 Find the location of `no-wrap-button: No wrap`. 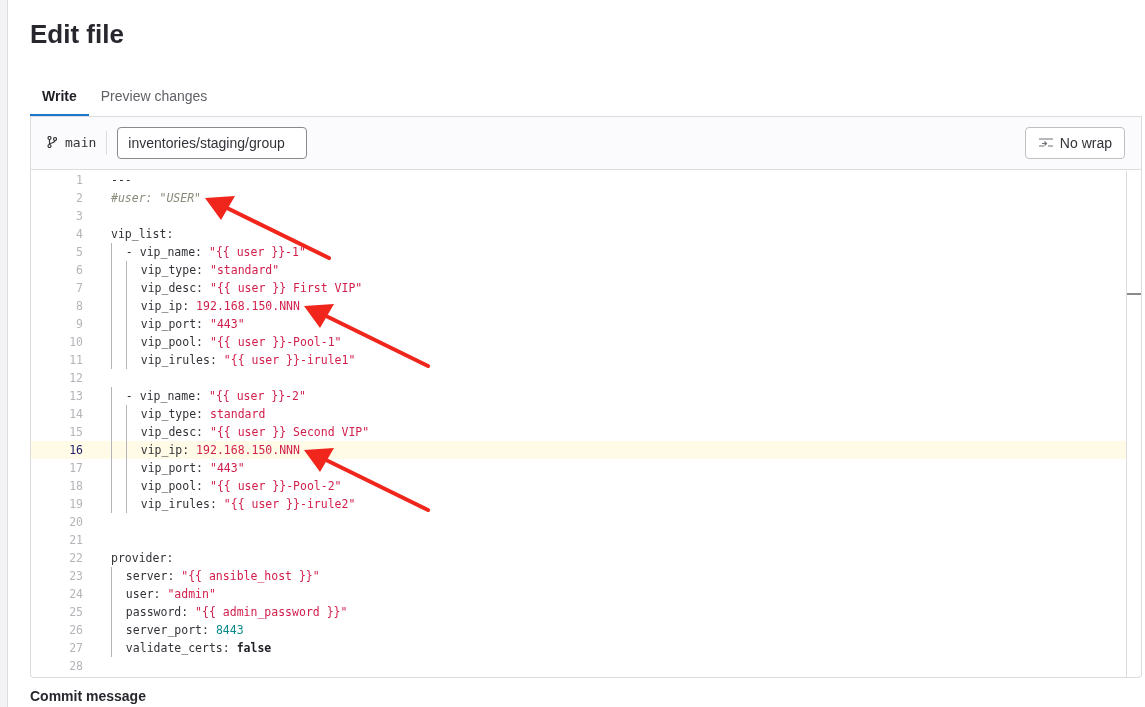

no-wrap-button: No wrap is located at coordinates (1074, 143).